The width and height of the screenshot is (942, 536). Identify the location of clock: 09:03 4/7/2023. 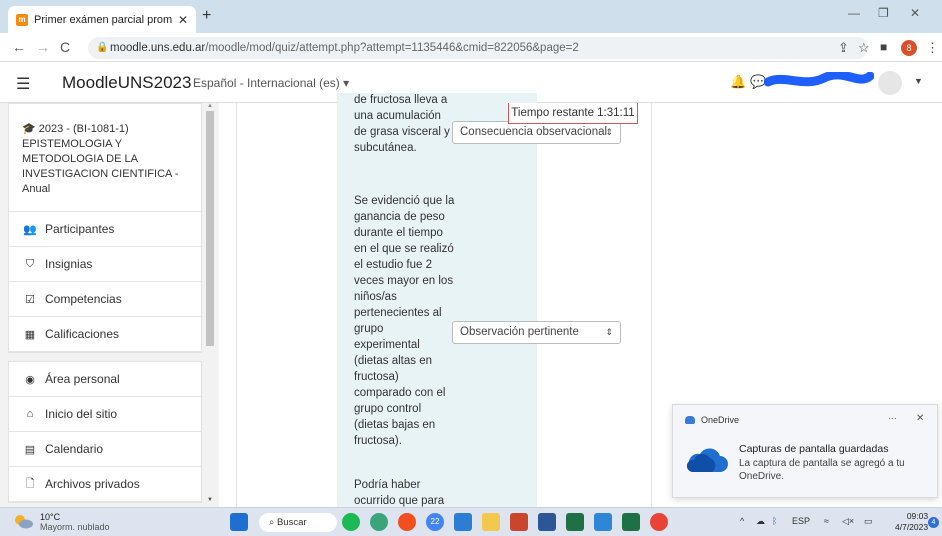
(911, 522).